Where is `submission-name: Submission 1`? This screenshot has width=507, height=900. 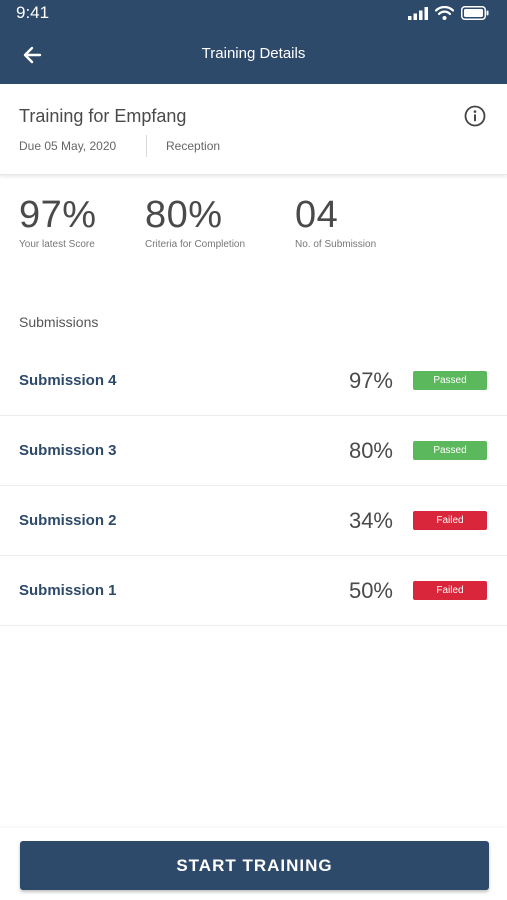
submission-name: Submission 1 is located at coordinates (68, 590).